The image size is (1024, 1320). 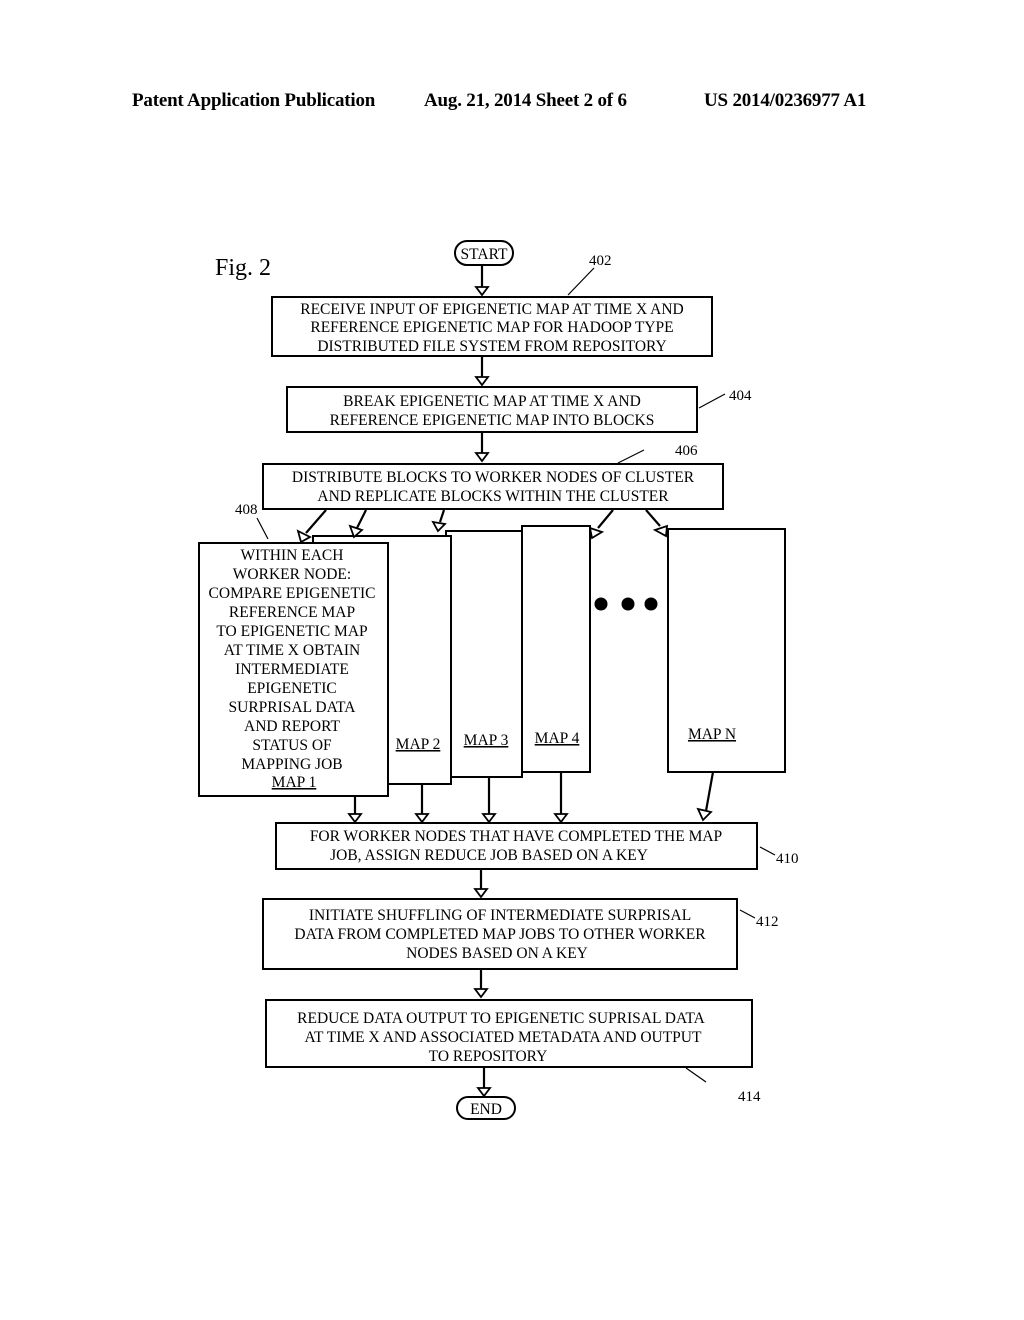 I want to click on ref-408: 408, so click(x=246, y=510).